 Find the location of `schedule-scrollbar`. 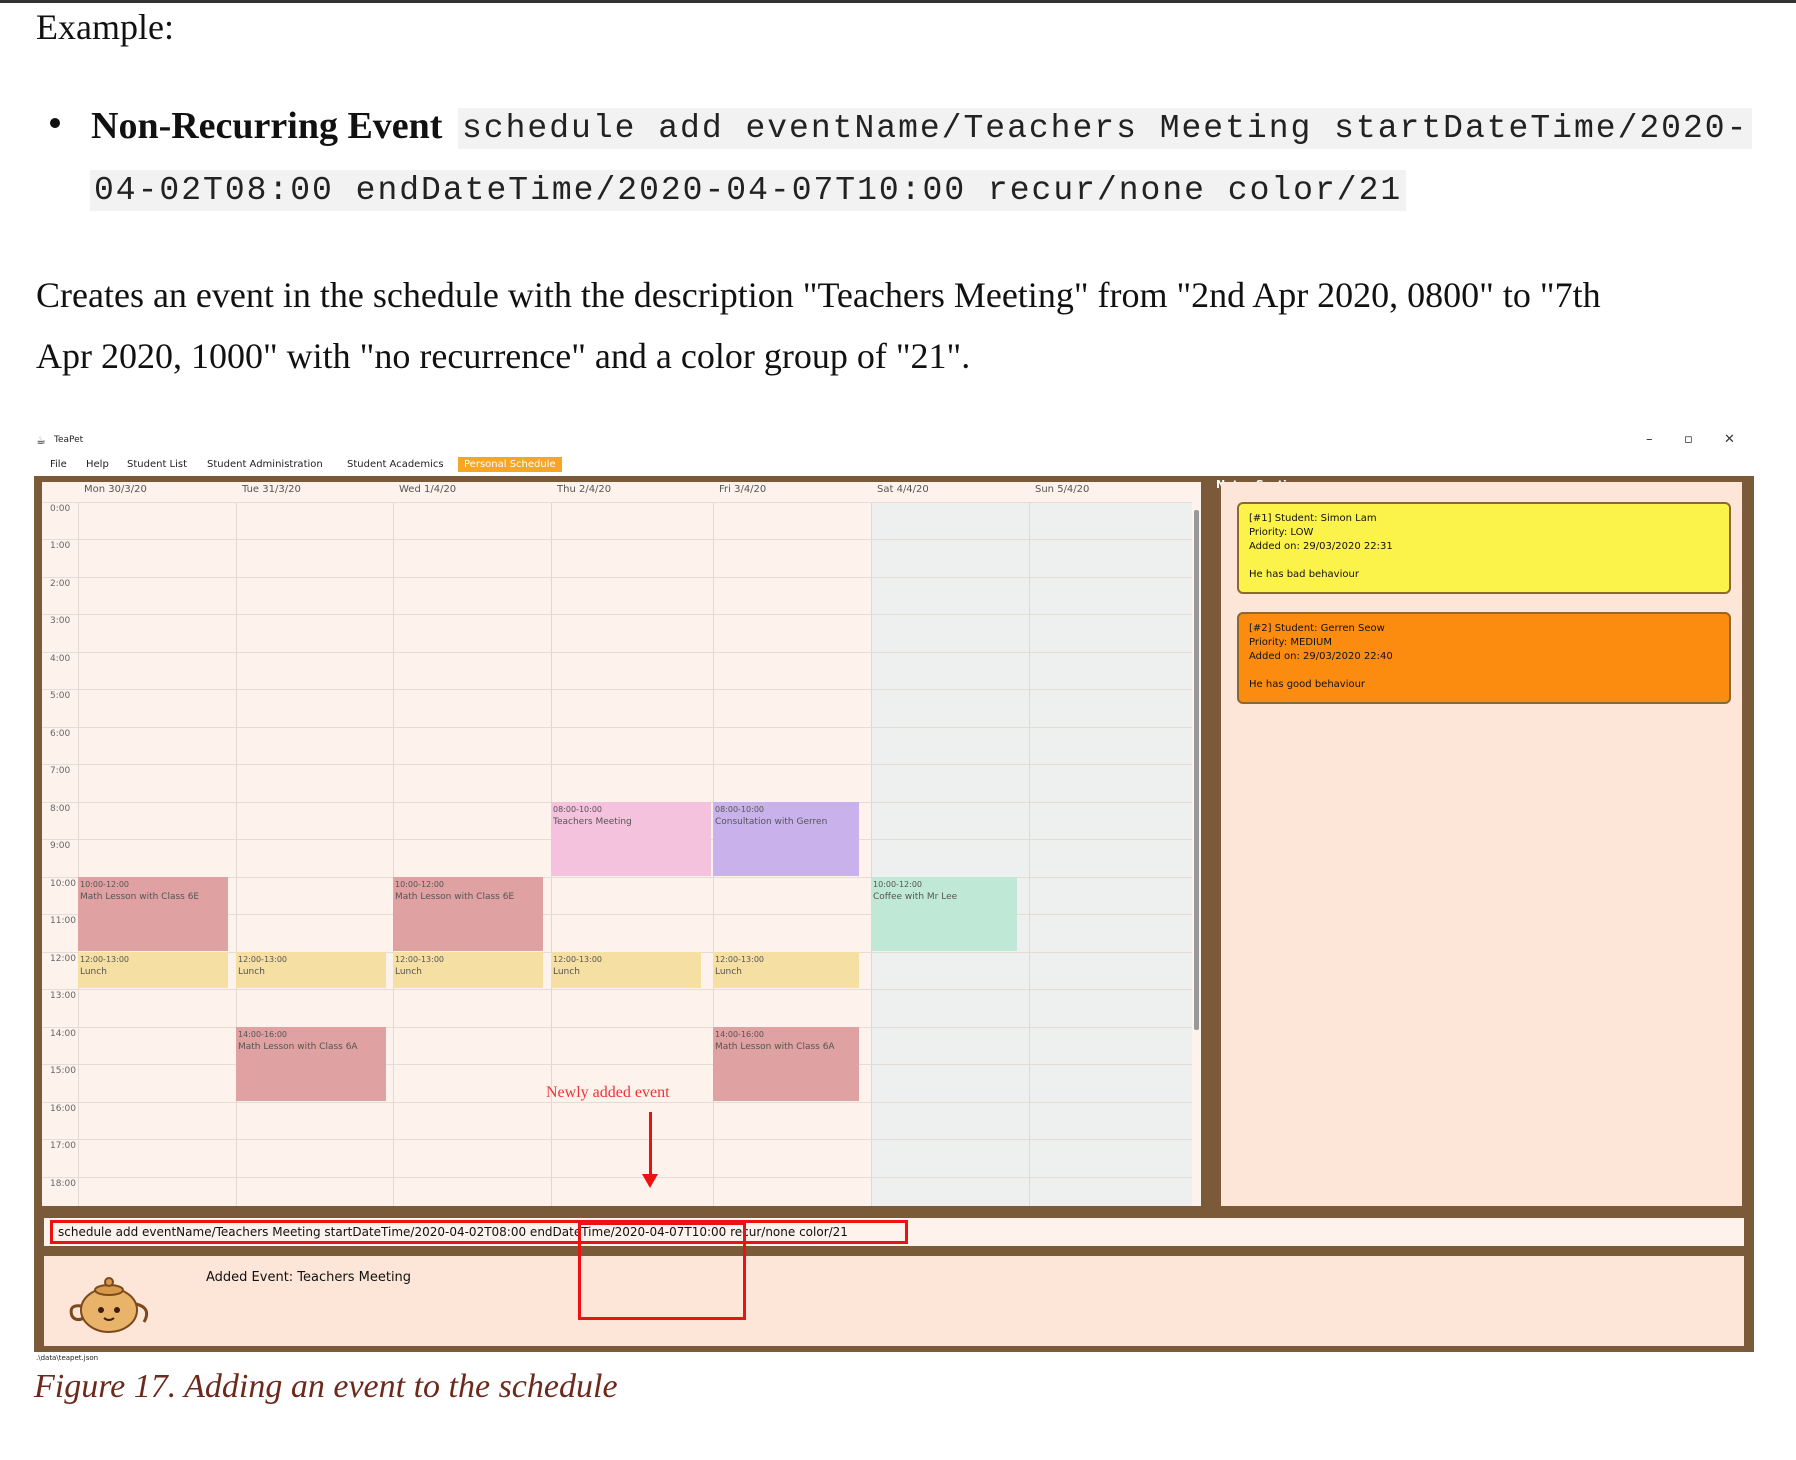

schedule-scrollbar is located at coordinates (1196, 770).